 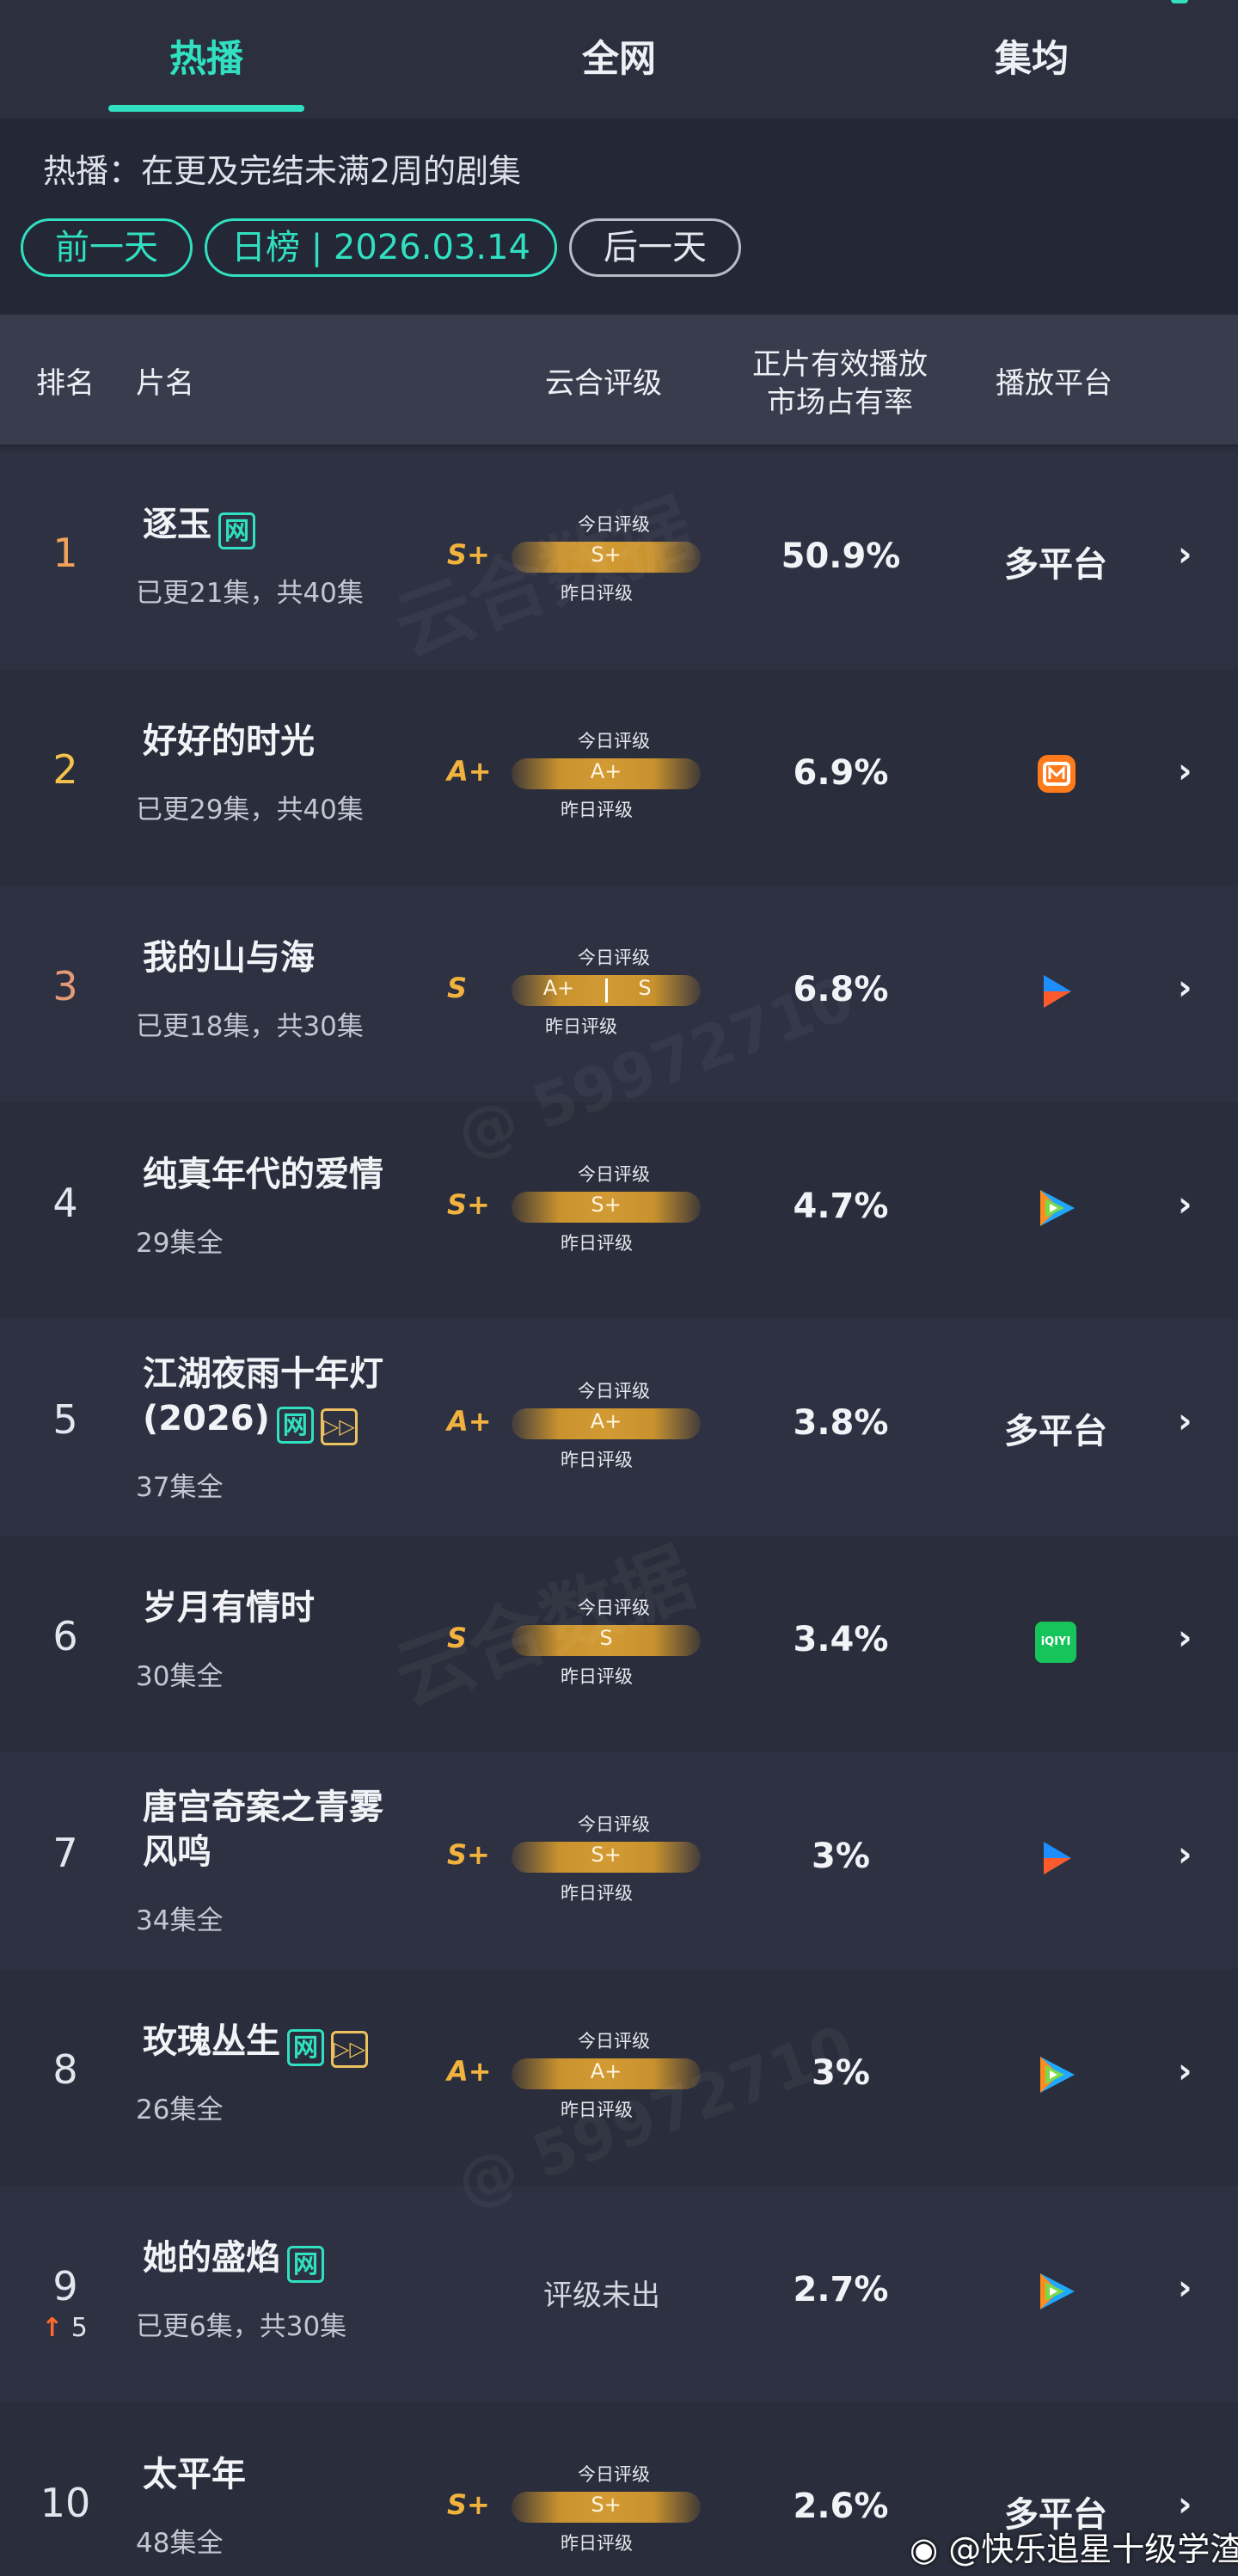 What do you see at coordinates (195, 2474) in the screenshot?
I see `drama-title-text: 太平年` at bounding box center [195, 2474].